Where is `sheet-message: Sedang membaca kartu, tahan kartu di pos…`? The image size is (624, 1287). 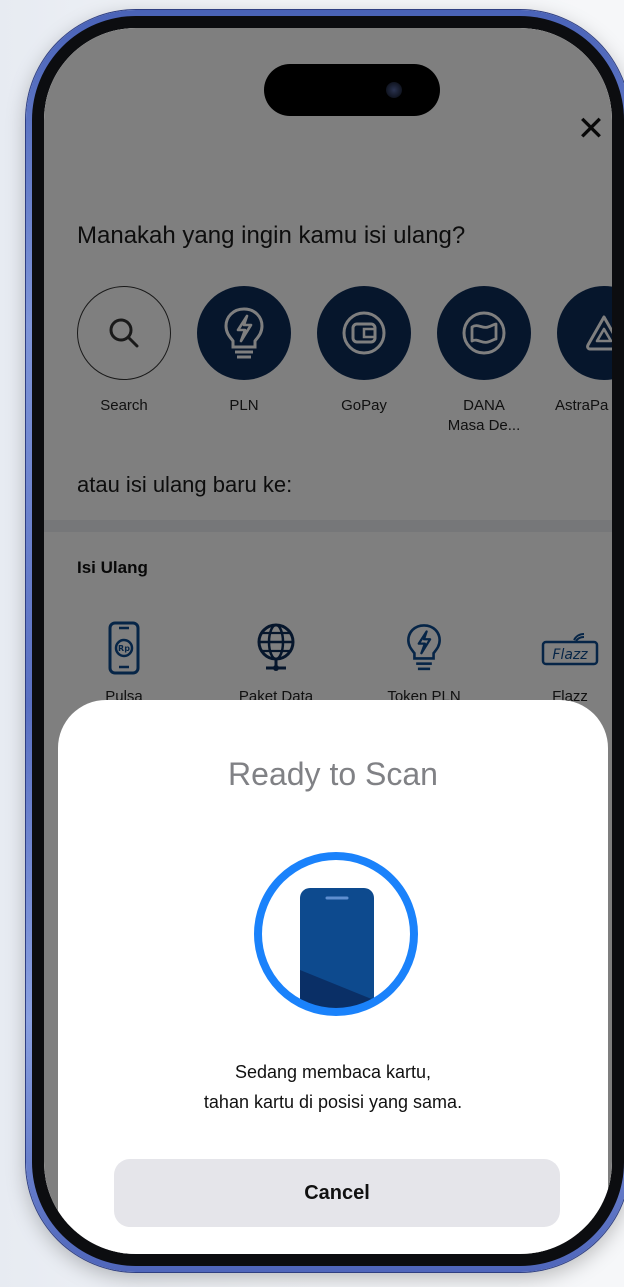
sheet-message: Sedang membaca kartu, tahan kartu di pos… is located at coordinates (333, 1087).